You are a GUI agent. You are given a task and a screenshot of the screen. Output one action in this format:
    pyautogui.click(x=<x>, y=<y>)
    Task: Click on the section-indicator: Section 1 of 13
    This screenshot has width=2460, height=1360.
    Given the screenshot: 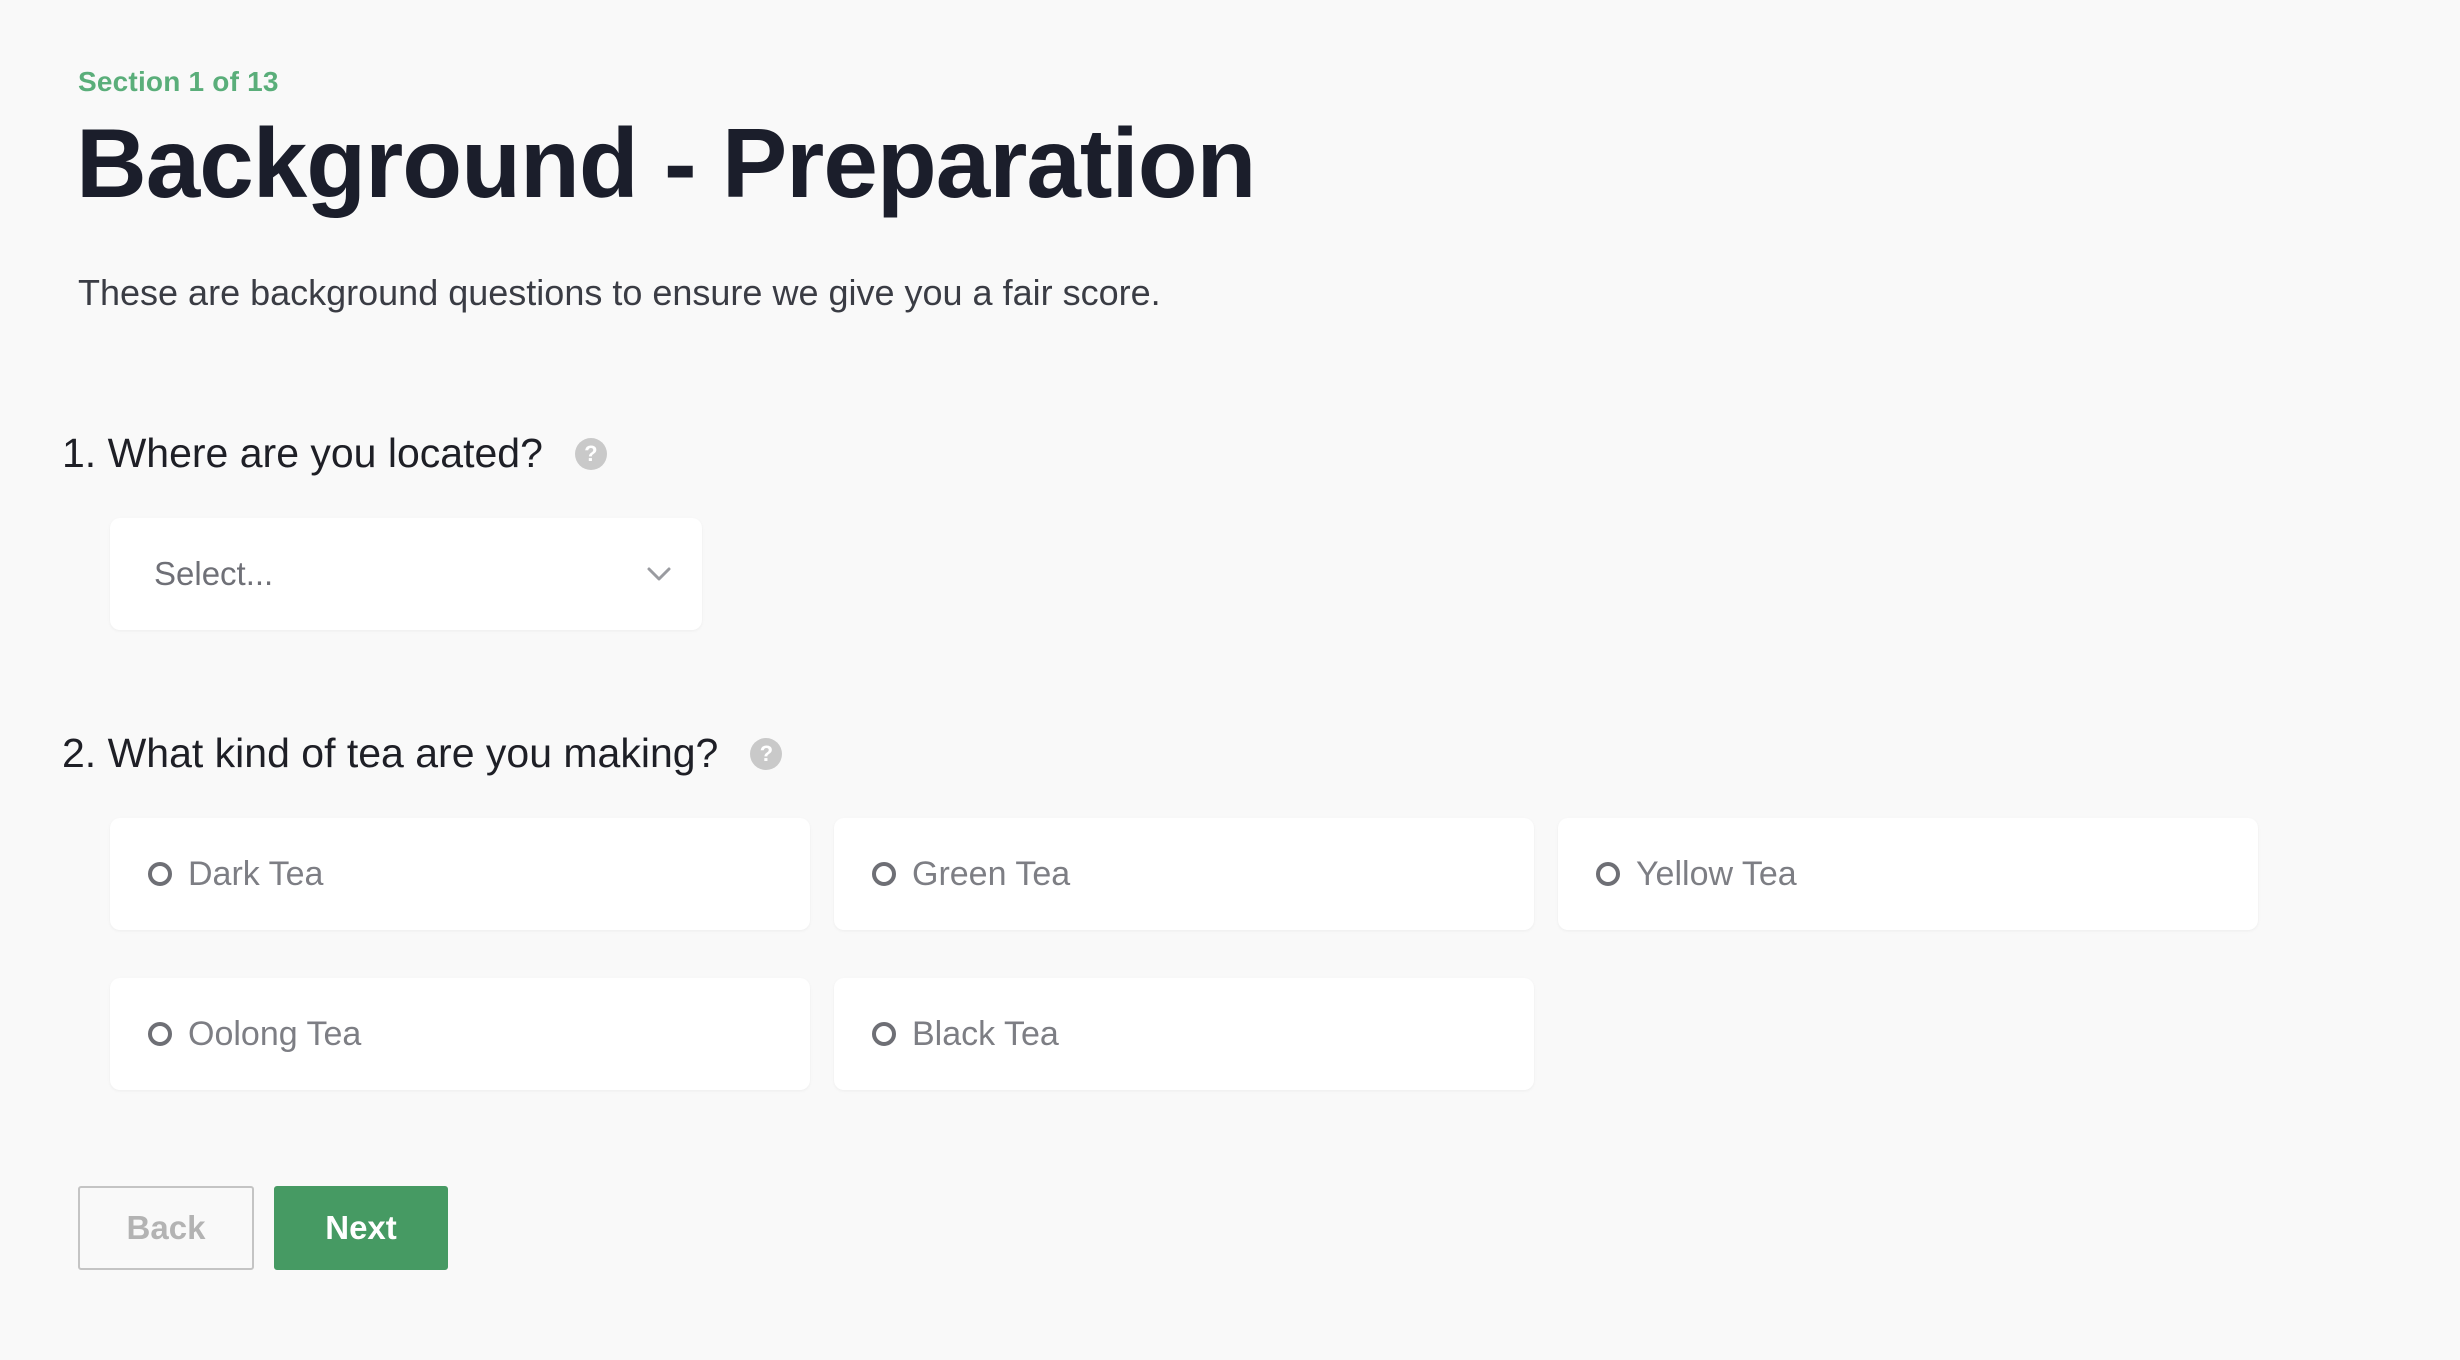 What is the action you would take?
    pyautogui.click(x=178, y=81)
    